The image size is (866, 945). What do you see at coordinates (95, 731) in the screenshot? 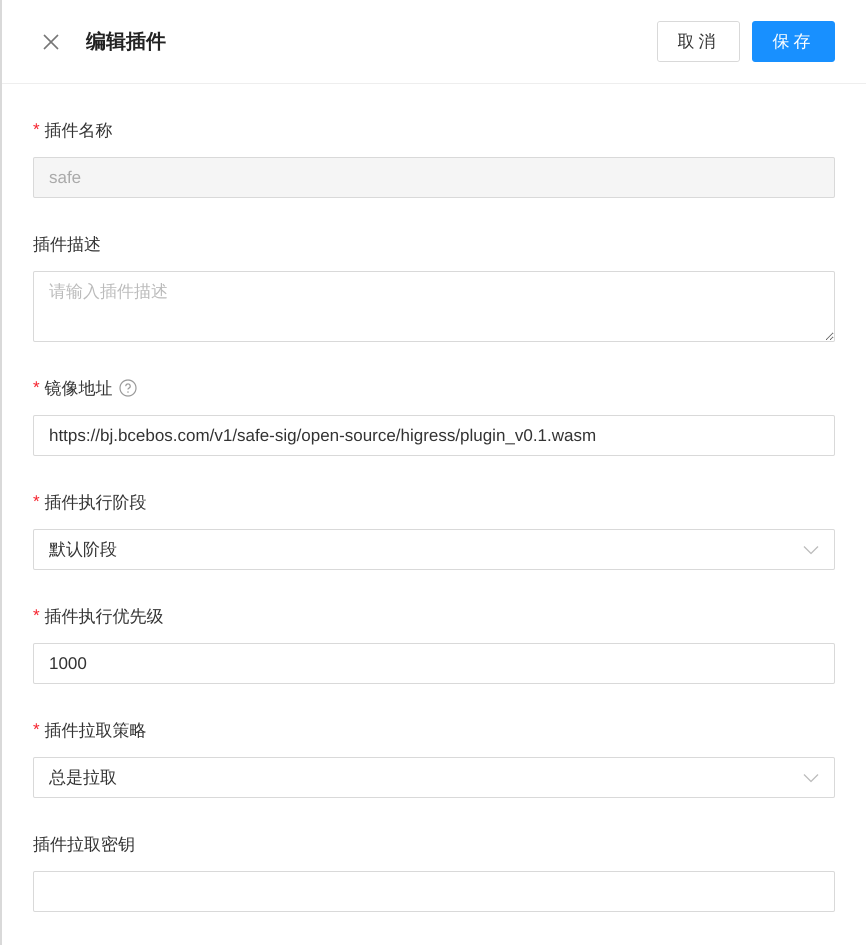
I see `field-label: 插件拉取策略` at bounding box center [95, 731].